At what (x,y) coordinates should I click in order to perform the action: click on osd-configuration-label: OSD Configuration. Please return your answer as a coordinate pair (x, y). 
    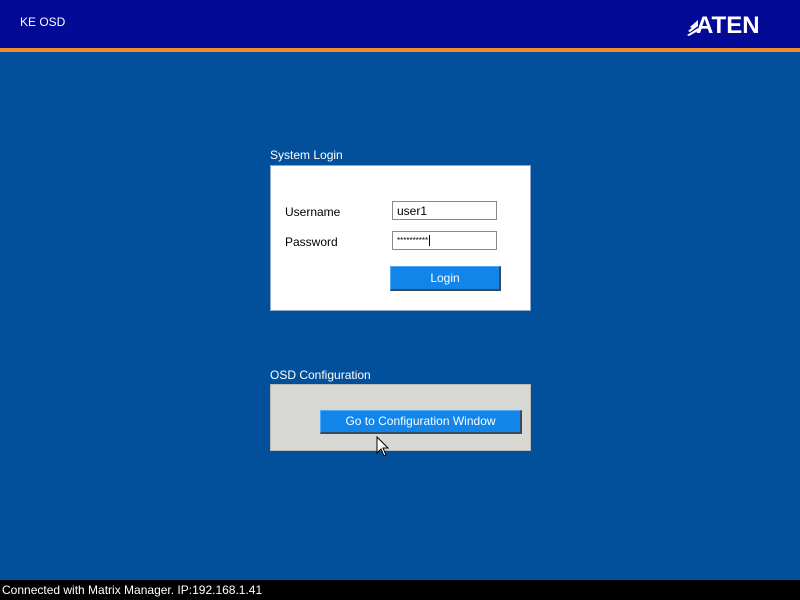
    Looking at the image, I should click on (320, 375).